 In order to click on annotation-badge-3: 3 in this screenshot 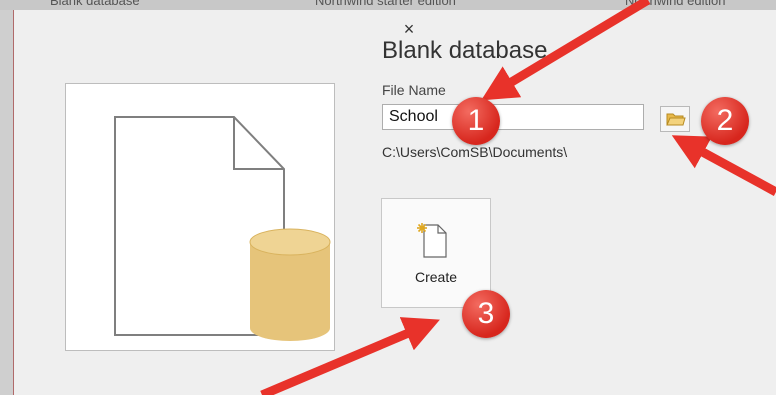, I will do `click(486, 314)`.